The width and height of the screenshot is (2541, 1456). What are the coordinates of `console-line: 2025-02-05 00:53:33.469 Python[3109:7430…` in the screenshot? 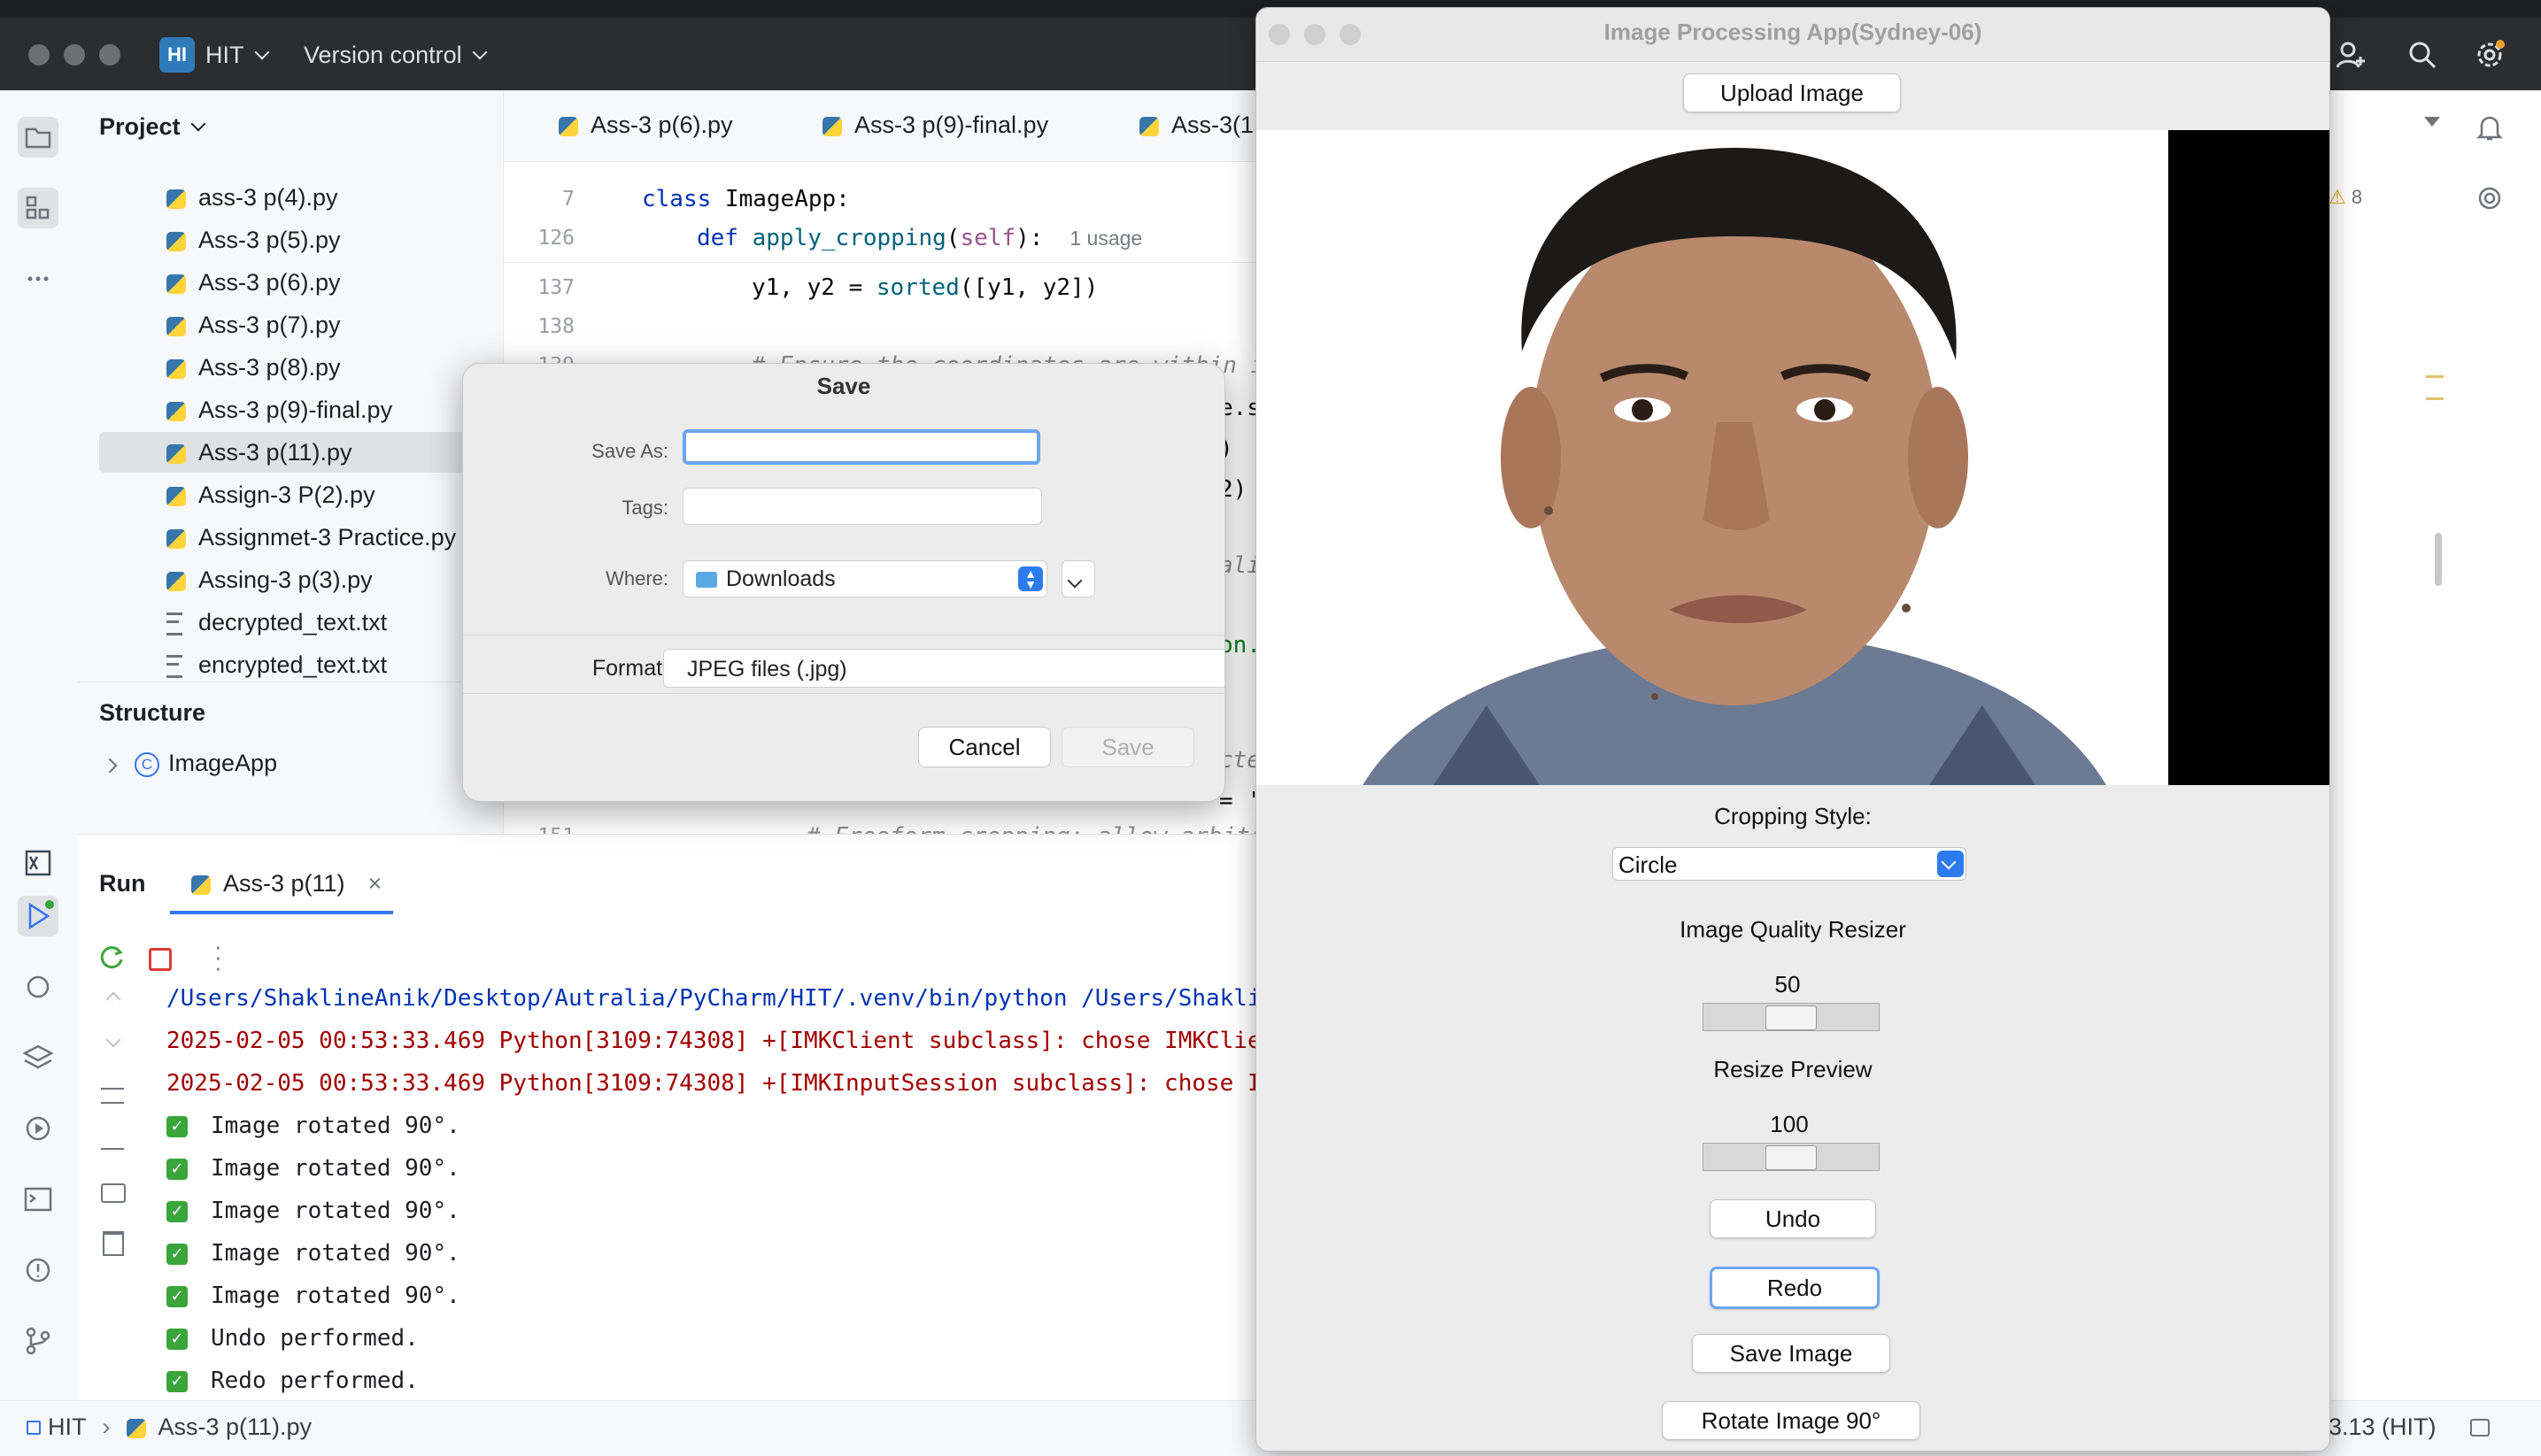 It's located at (714, 1041).